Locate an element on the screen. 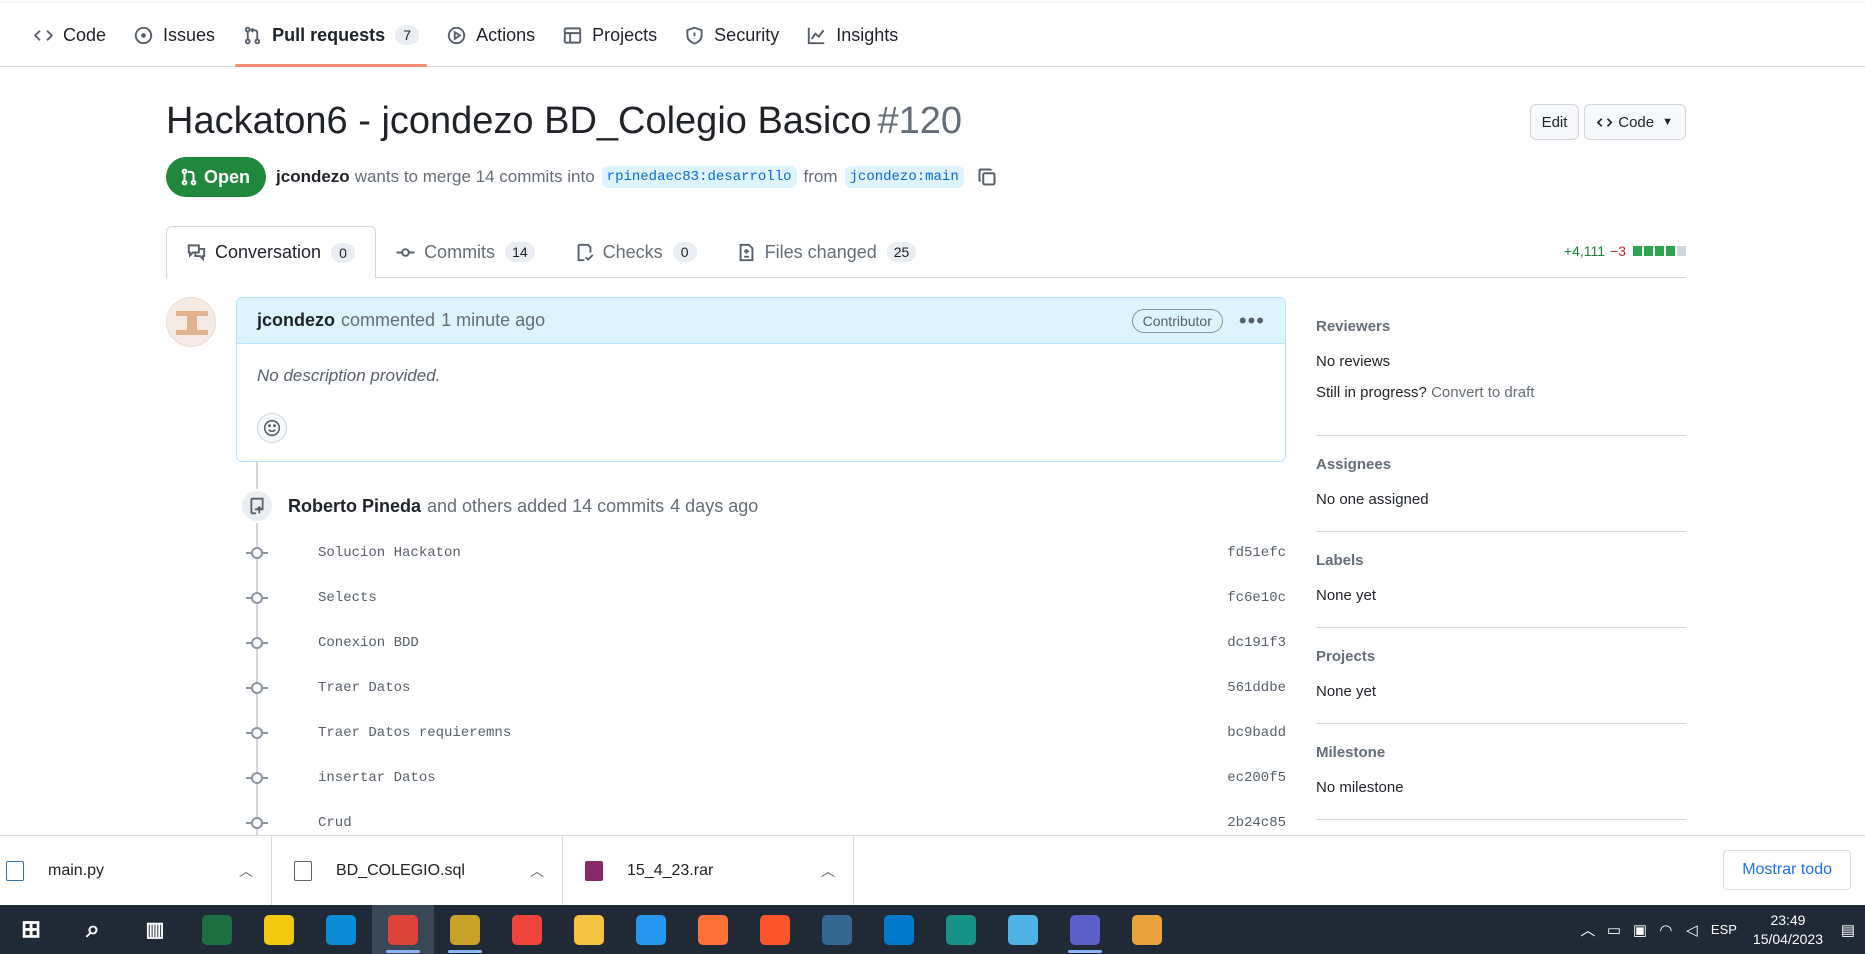 The width and height of the screenshot is (1865, 954). git-pull-request-icon is located at coordinates (252, 35).